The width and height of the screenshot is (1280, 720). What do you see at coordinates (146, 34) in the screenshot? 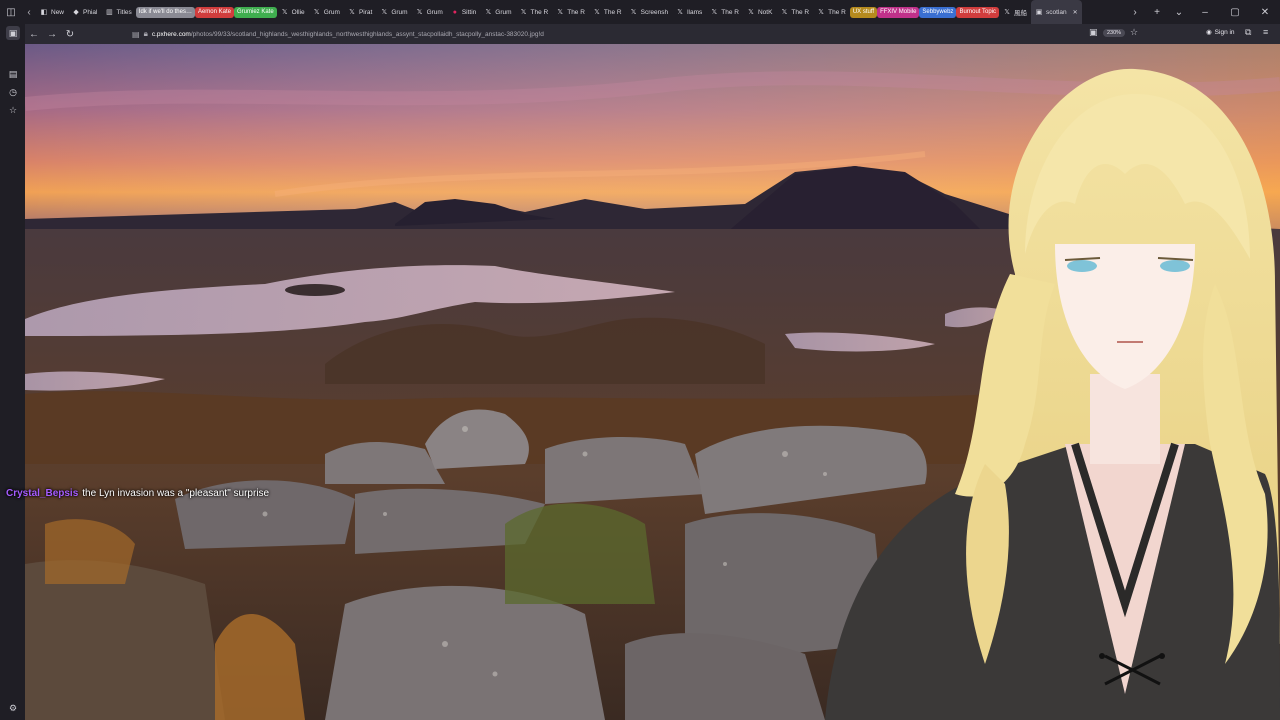
I see `lock-icon: 🔒︎` at bounding box center [146, 34].